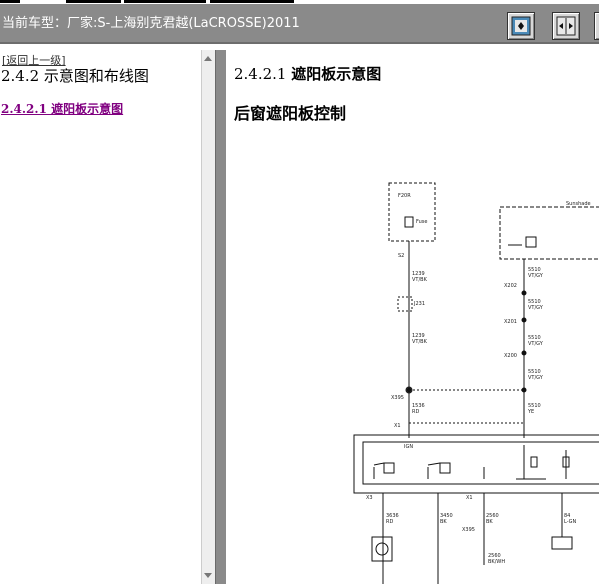  I want to click on svg-text: J231, so click(419, 304).